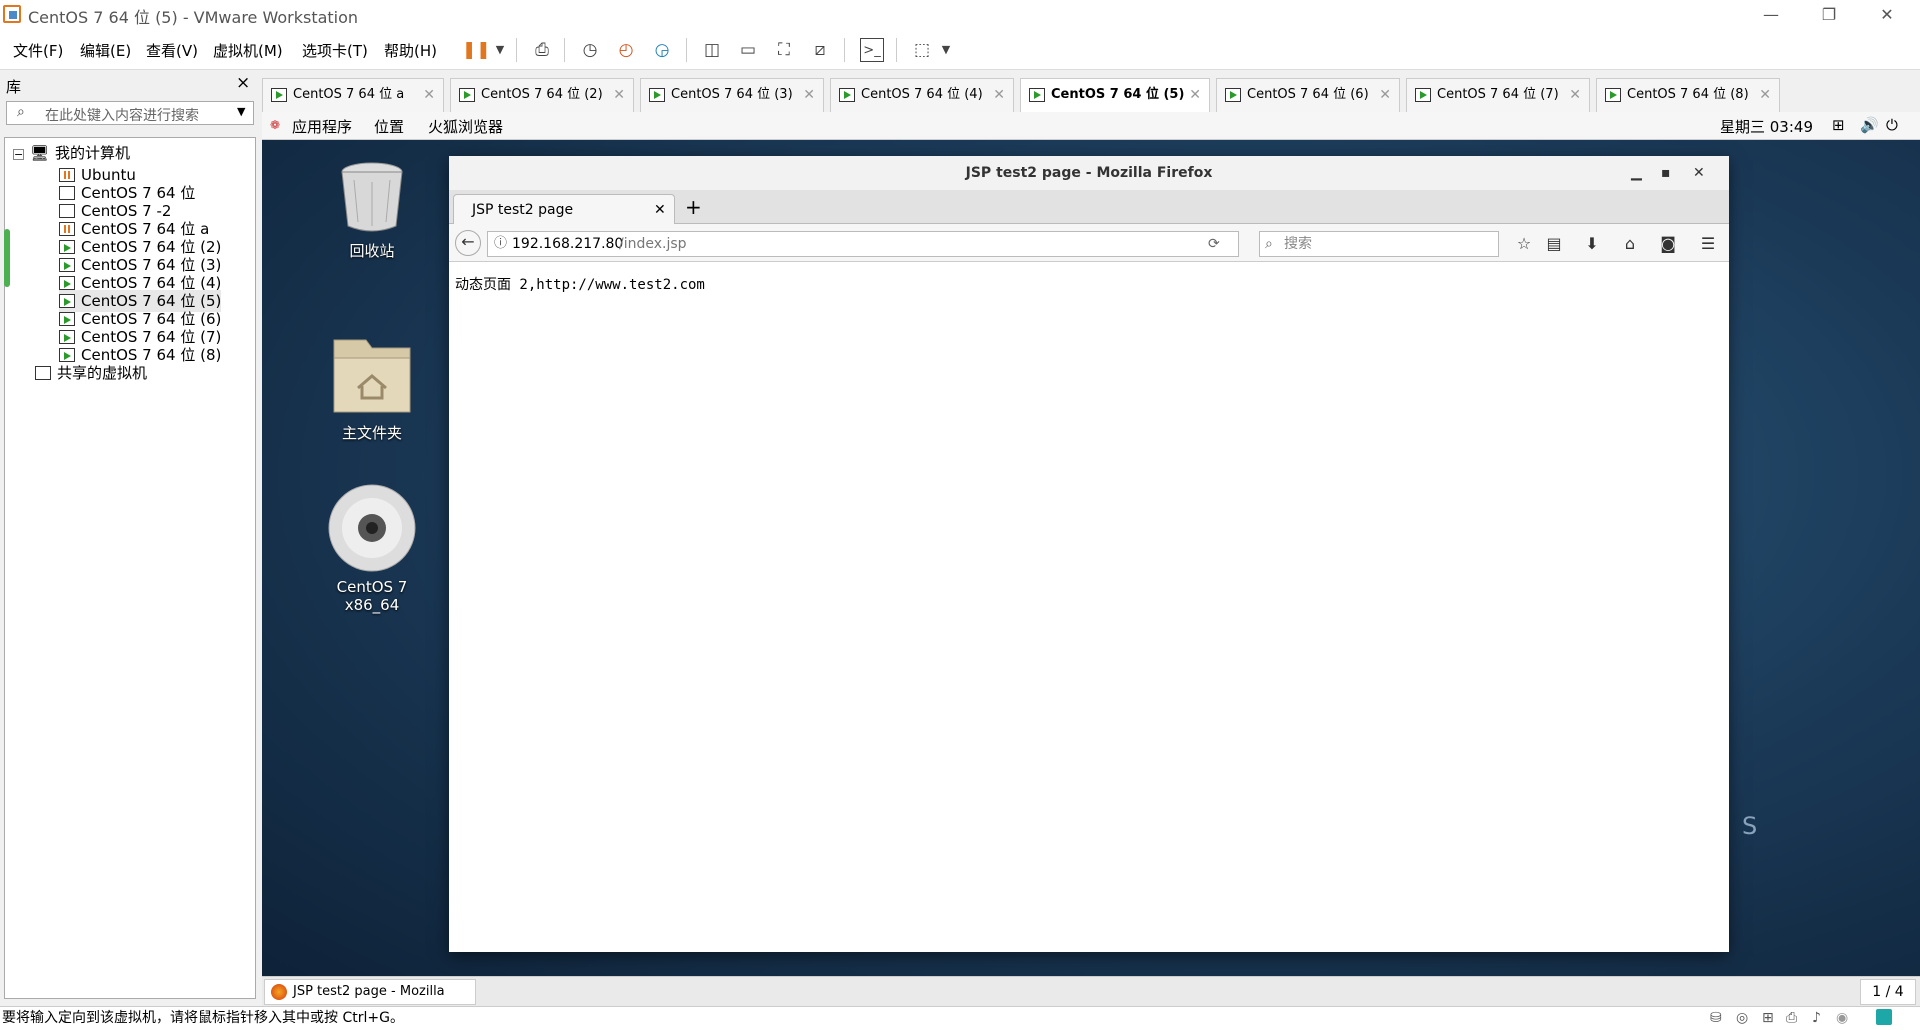 Image resolution: width=1920 pixels, height=1030 pixels. I want to click on console-icon: >_, so click(872, 50).